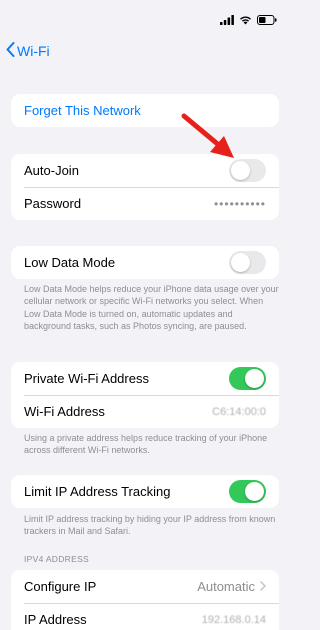  Describe the element at coordinates (145, 616) in the screenshot. I see `ip-address-row: IP Address 192.168.0.14` at that location.